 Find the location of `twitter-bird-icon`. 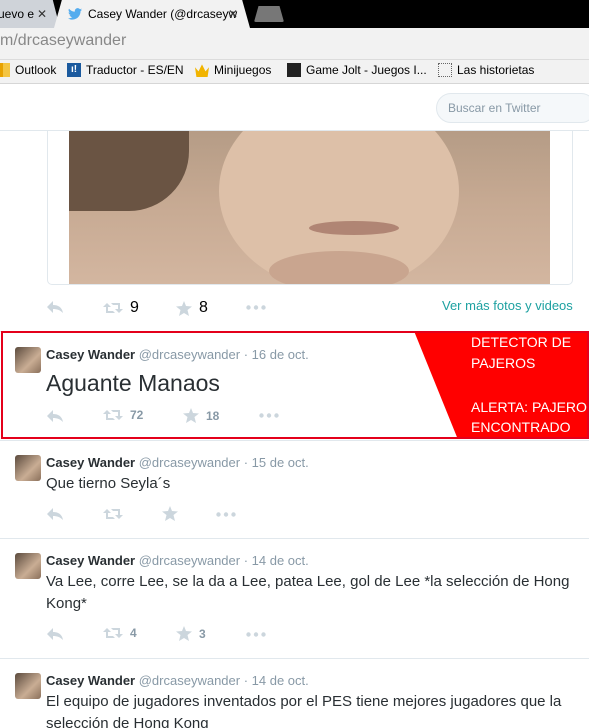

twitter-bird-icon is located at coordinates (75, 14).